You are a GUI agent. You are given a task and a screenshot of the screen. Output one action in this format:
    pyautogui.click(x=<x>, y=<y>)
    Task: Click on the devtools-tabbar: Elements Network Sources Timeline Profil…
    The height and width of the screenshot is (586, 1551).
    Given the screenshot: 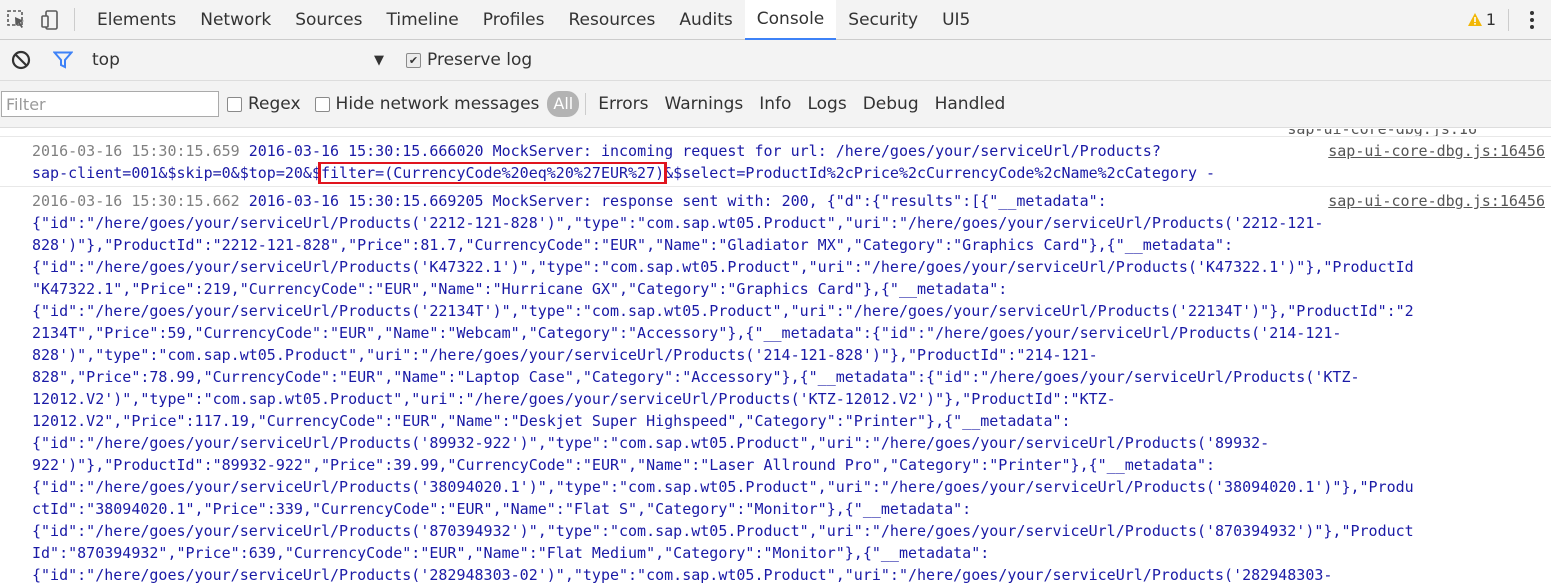 What is the action you would take?
    pyautogui.click(x=775, y=20)
    